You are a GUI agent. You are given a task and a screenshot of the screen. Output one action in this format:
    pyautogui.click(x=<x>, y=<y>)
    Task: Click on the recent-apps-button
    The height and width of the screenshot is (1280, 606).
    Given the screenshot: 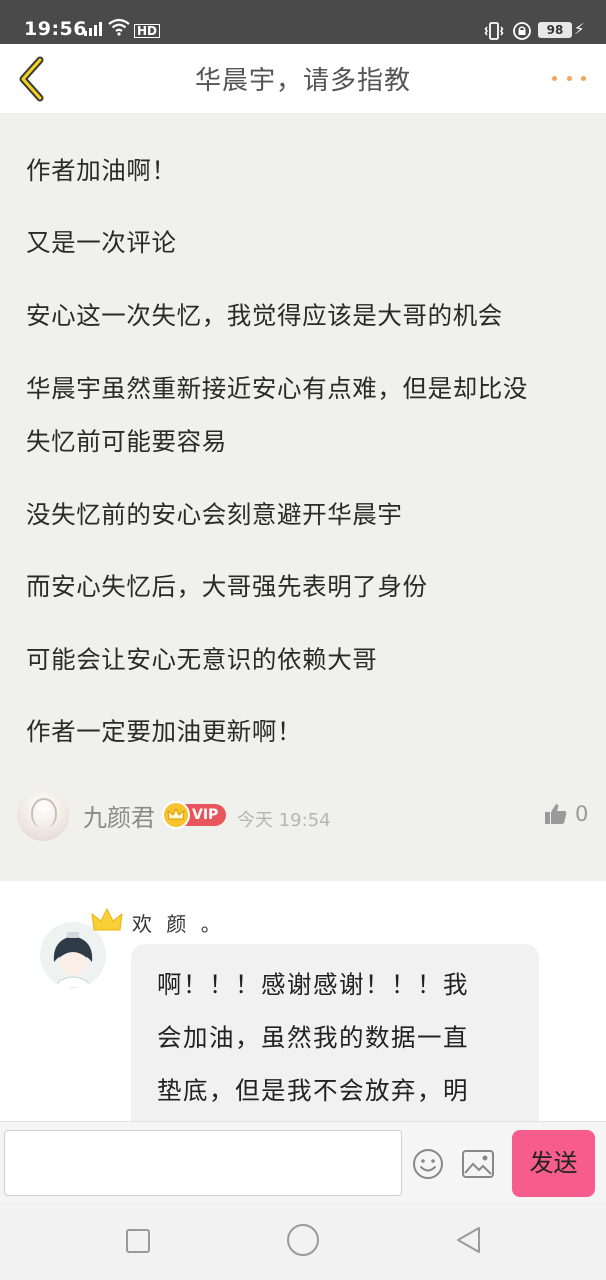 What is the action you would take?
    pyautogui.click(x=138, y=1241)
    